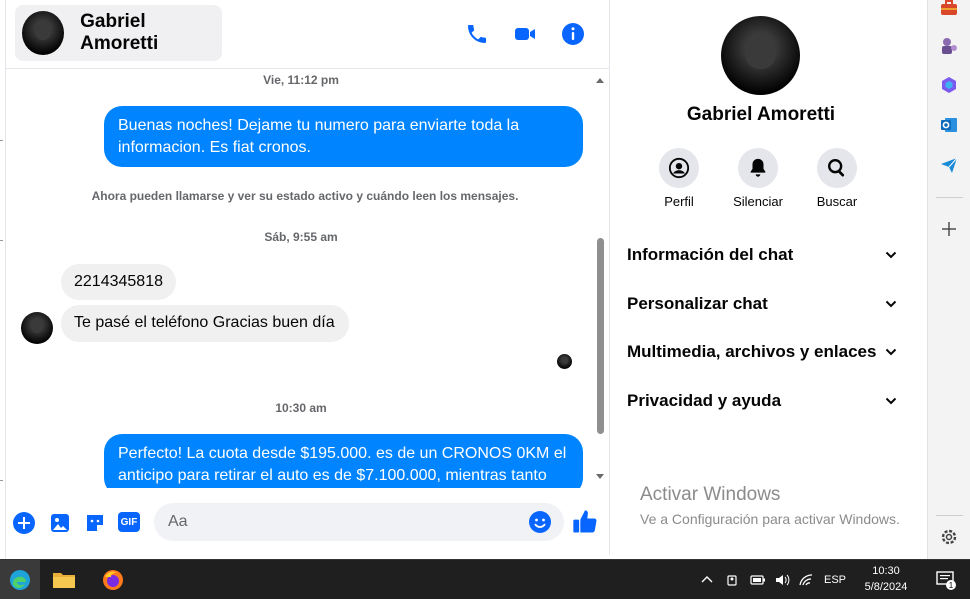 This screenshot has width=970, height=599. I want to click on scroll-thumb, so click(600, 336).